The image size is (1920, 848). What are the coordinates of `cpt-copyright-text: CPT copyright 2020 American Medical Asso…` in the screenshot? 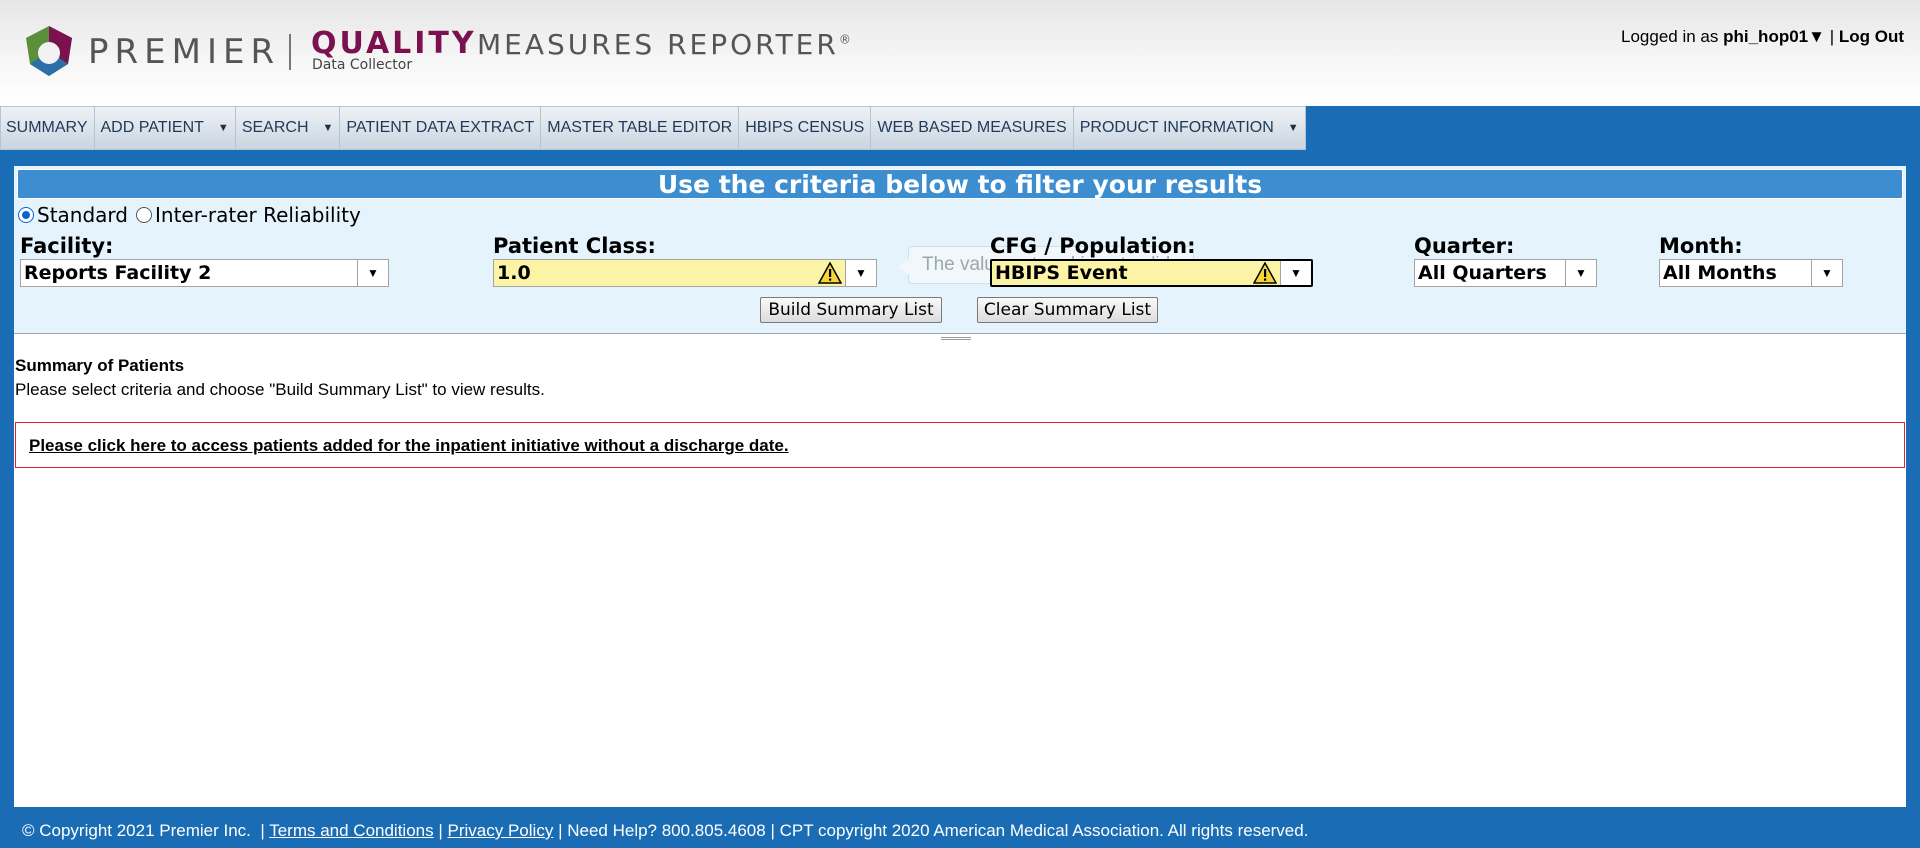 It's located at (1044, 830).